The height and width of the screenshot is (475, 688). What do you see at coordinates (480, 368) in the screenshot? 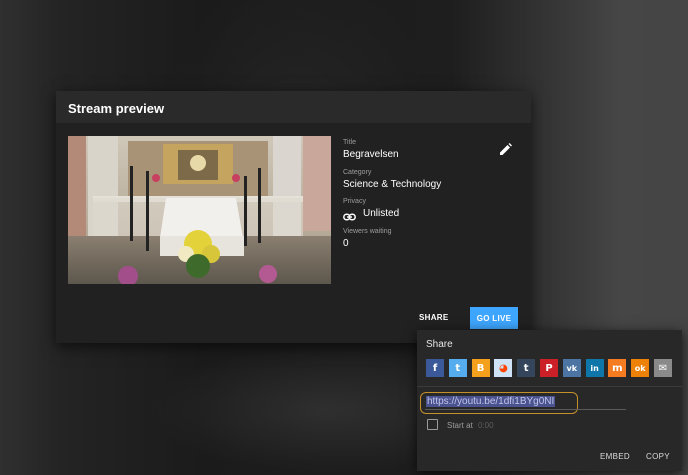
I see `blogger-icon: B` at bounding box center [480, 368].